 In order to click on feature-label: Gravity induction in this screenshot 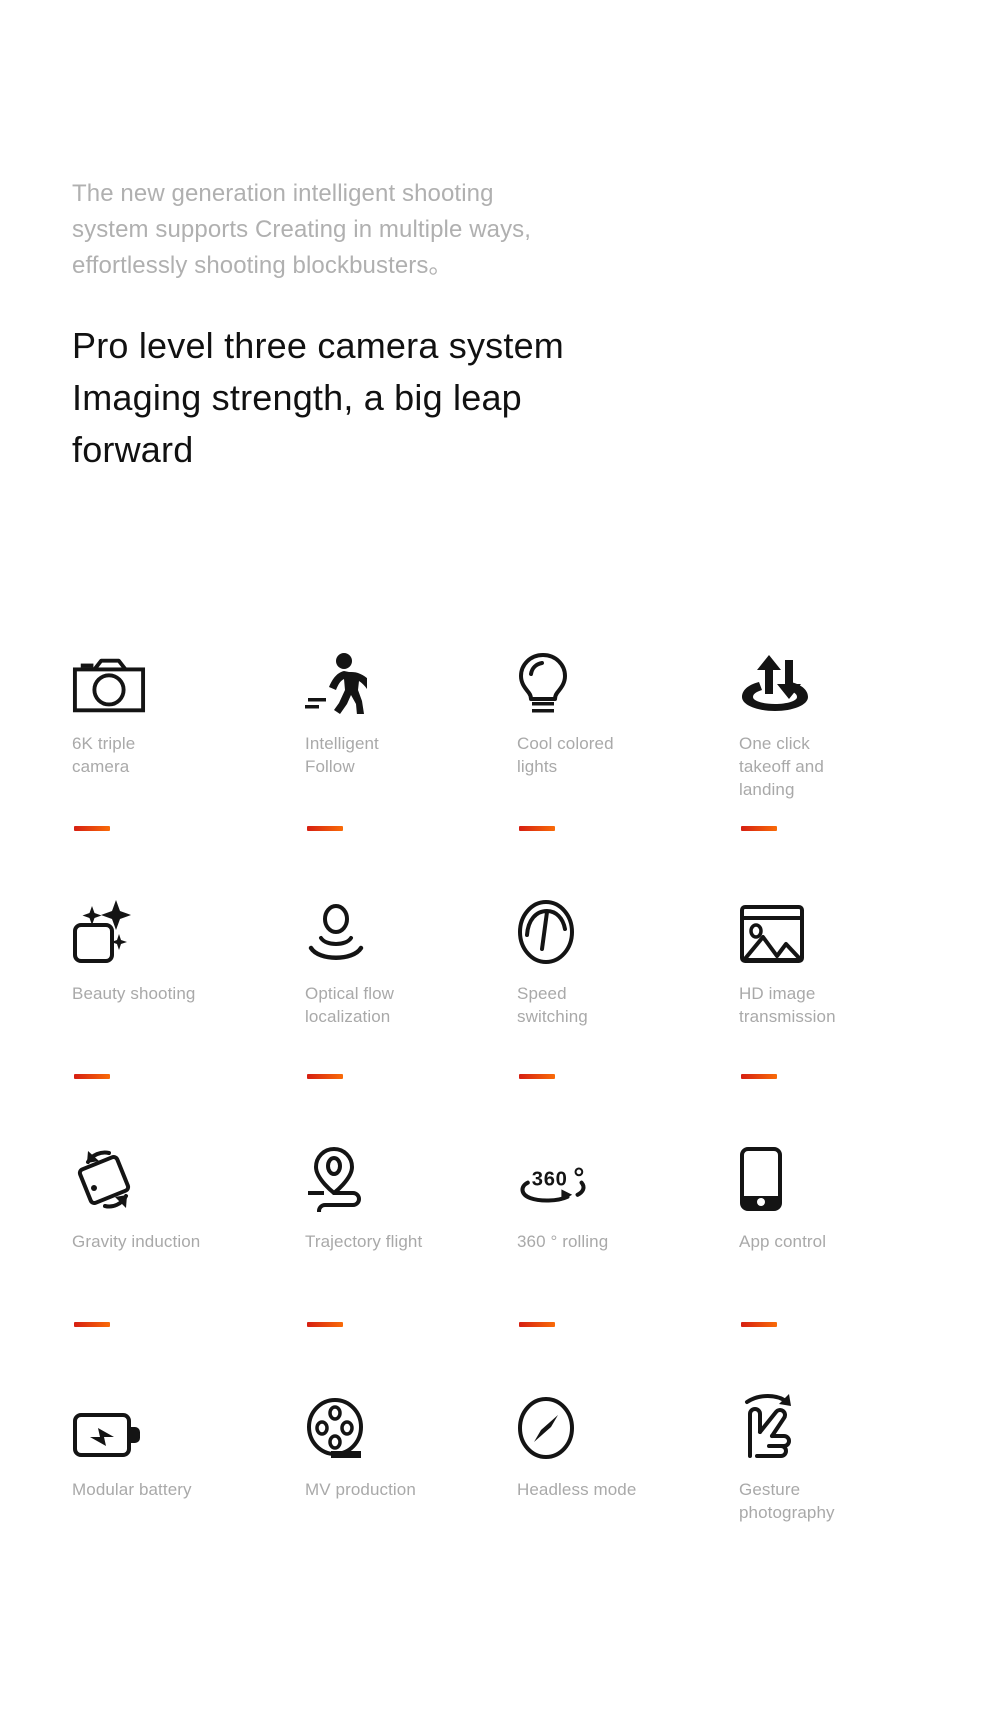, I will do `click(136, 1241)`.